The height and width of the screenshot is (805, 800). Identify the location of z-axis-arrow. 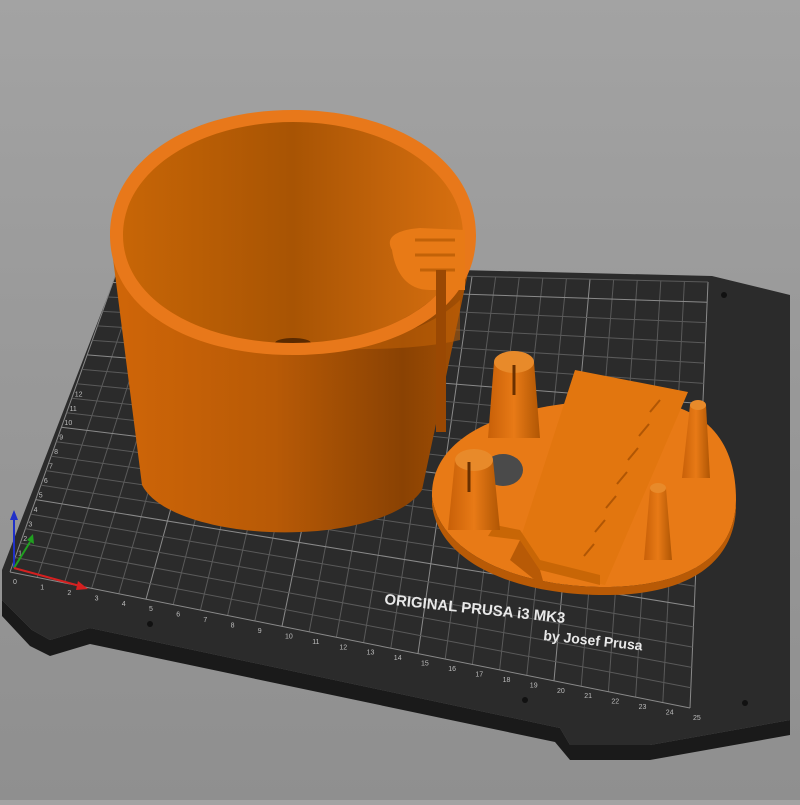
(14, 515).